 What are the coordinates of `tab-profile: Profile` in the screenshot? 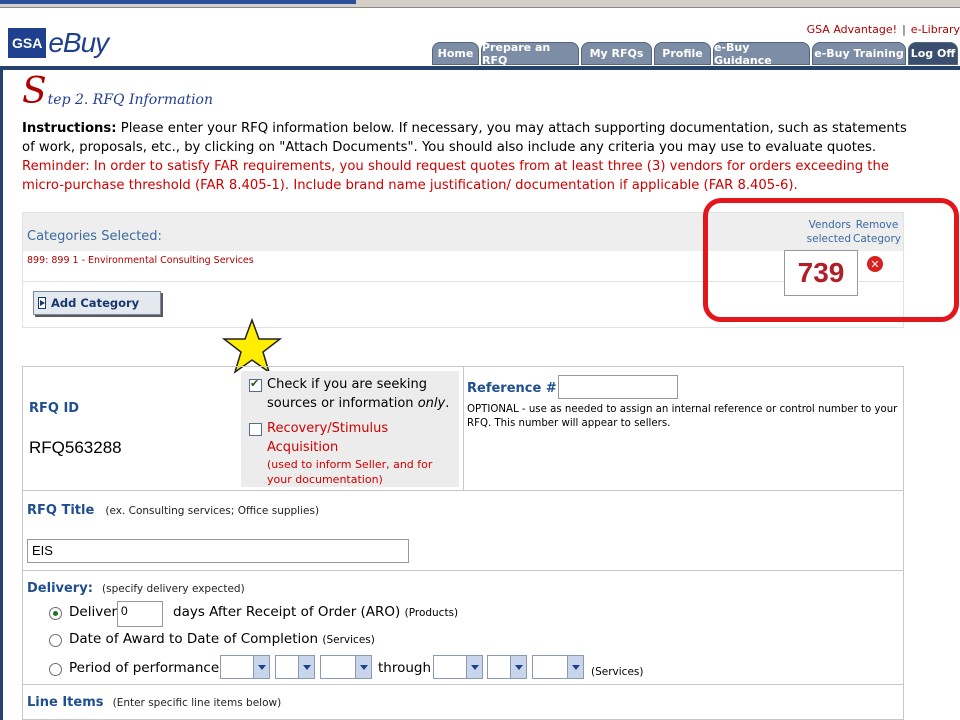 It's located at (682, 53).